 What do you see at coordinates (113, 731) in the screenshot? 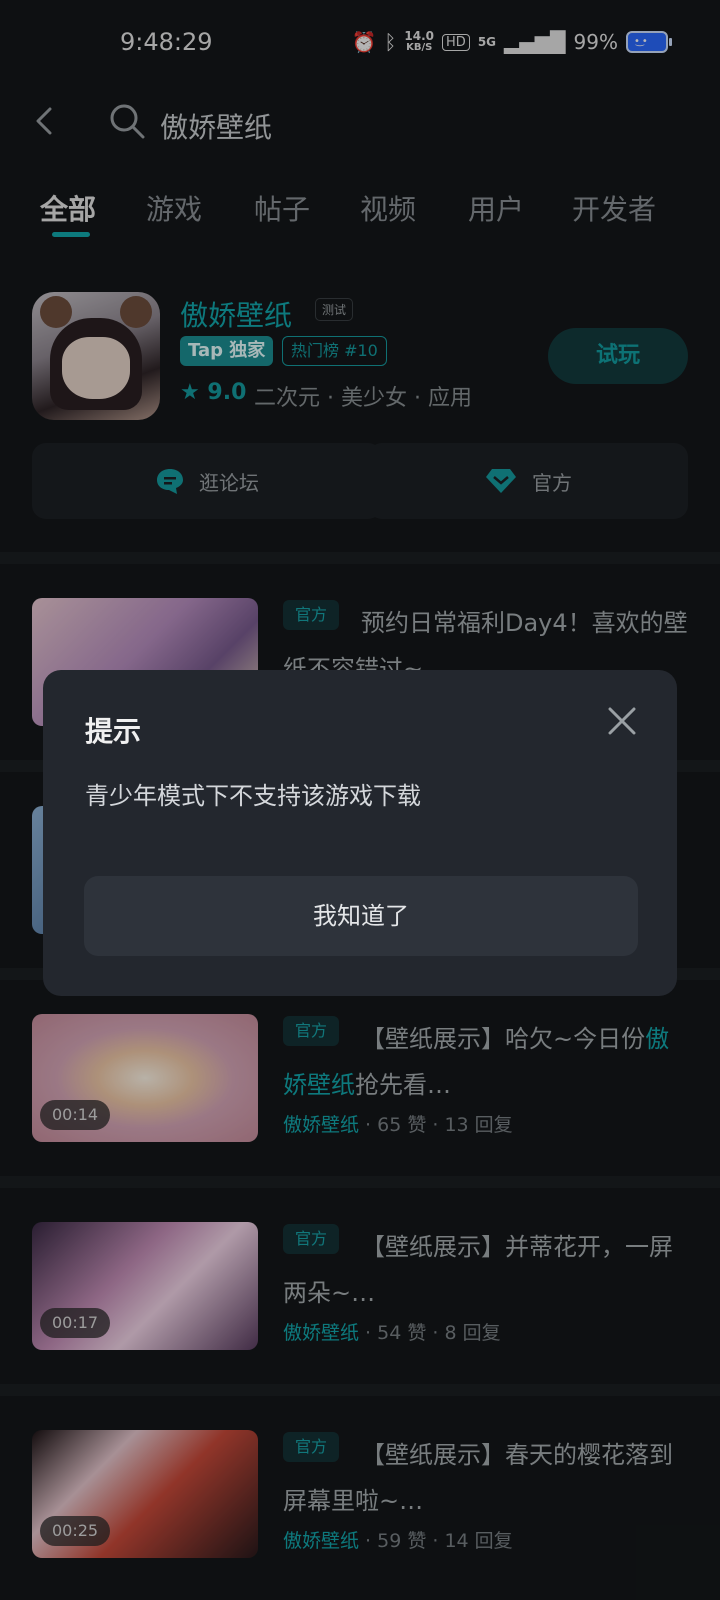
I see `dialog-title: 提示` at bounding box center [113, 731].